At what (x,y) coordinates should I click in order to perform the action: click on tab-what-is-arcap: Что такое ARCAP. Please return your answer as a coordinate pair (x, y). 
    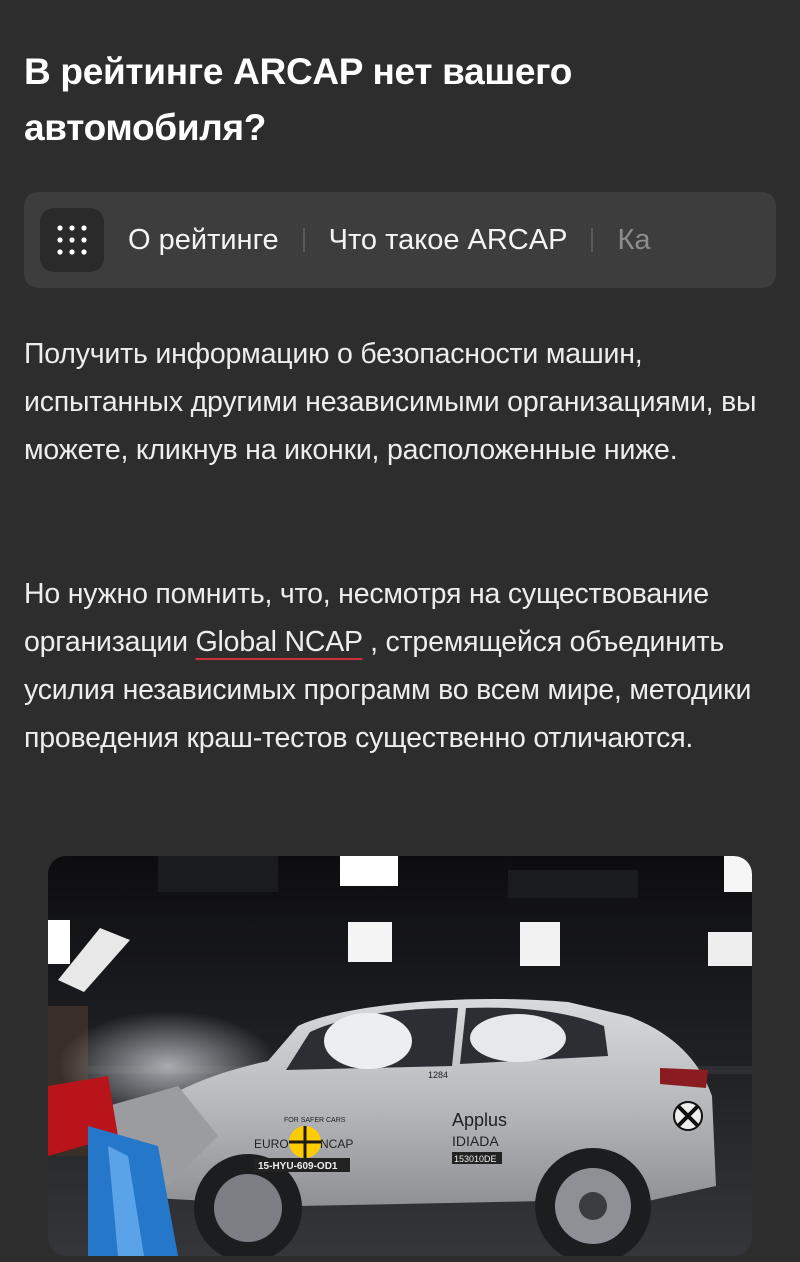
    Looking at the image, I should click on (448, 240).